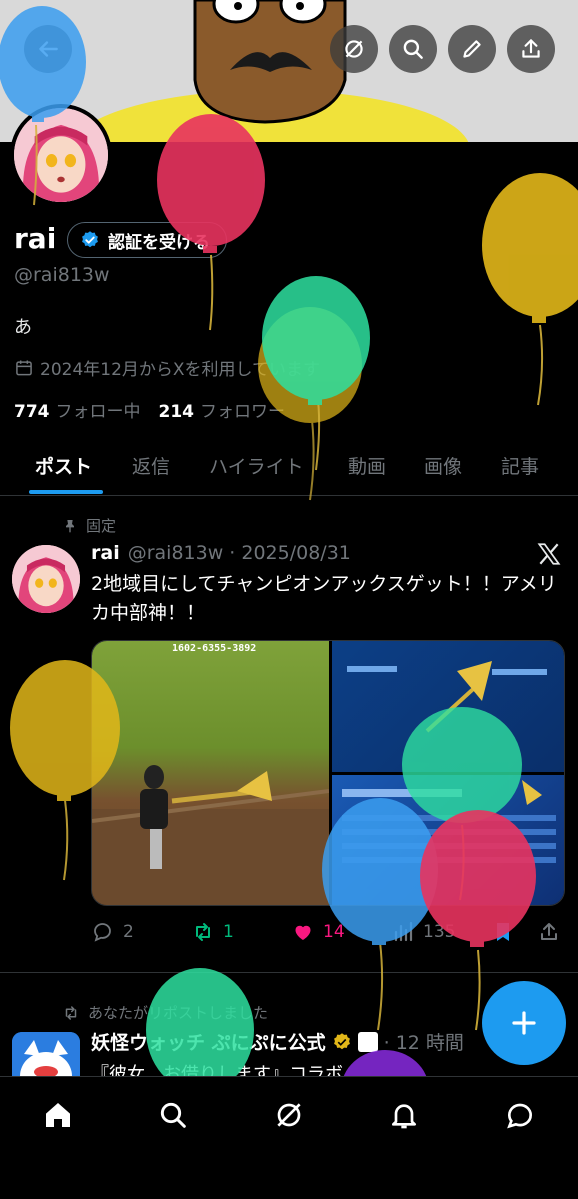 This screenshot has height=1199, width=578. I want to click on share-button, so click(531, 49).